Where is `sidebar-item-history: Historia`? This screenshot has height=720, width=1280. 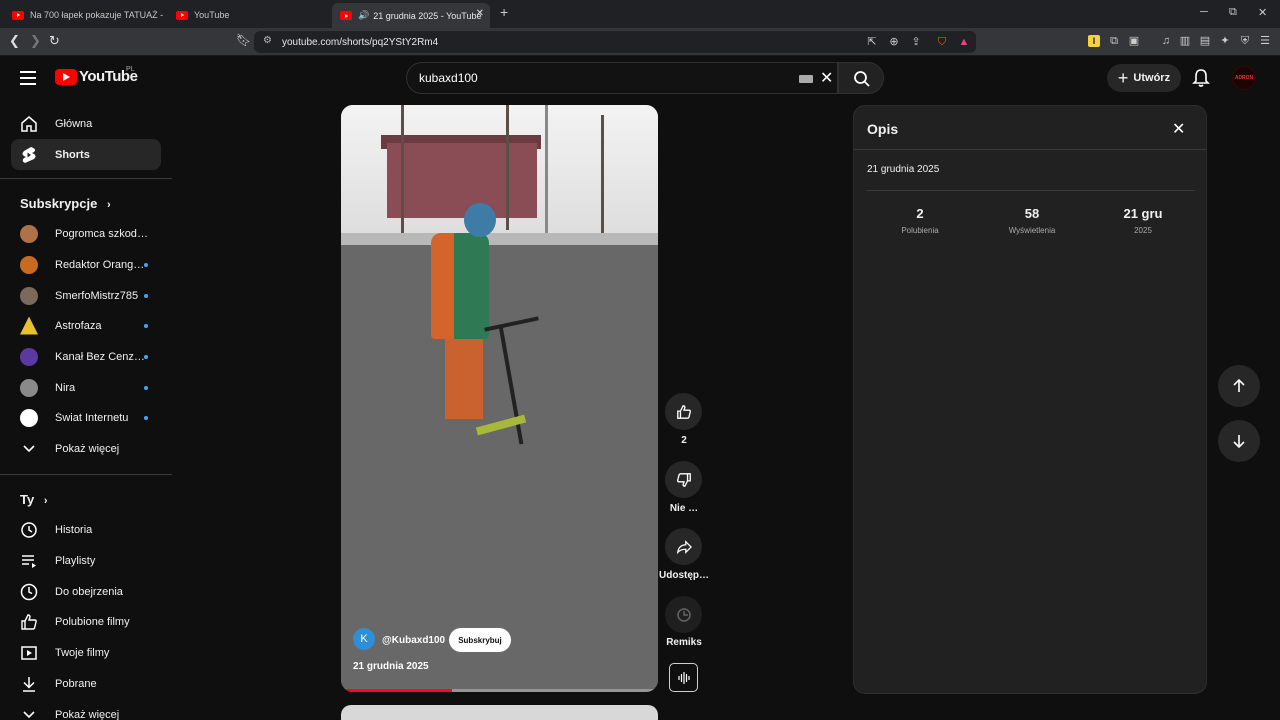
sidebar-item-history: Historia is located at coordinates (86, 529).